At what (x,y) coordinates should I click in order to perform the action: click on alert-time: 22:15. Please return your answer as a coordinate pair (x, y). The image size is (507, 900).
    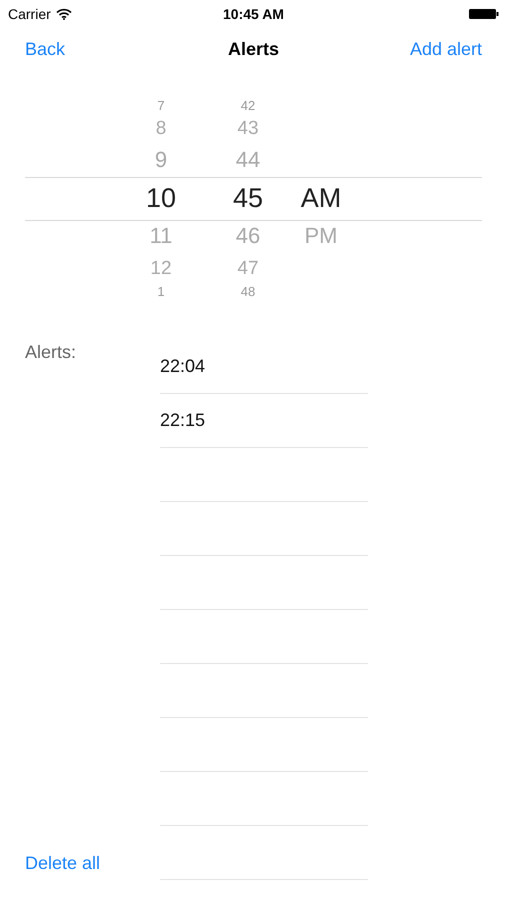
    Looking at the image, I should click on (183, 420).